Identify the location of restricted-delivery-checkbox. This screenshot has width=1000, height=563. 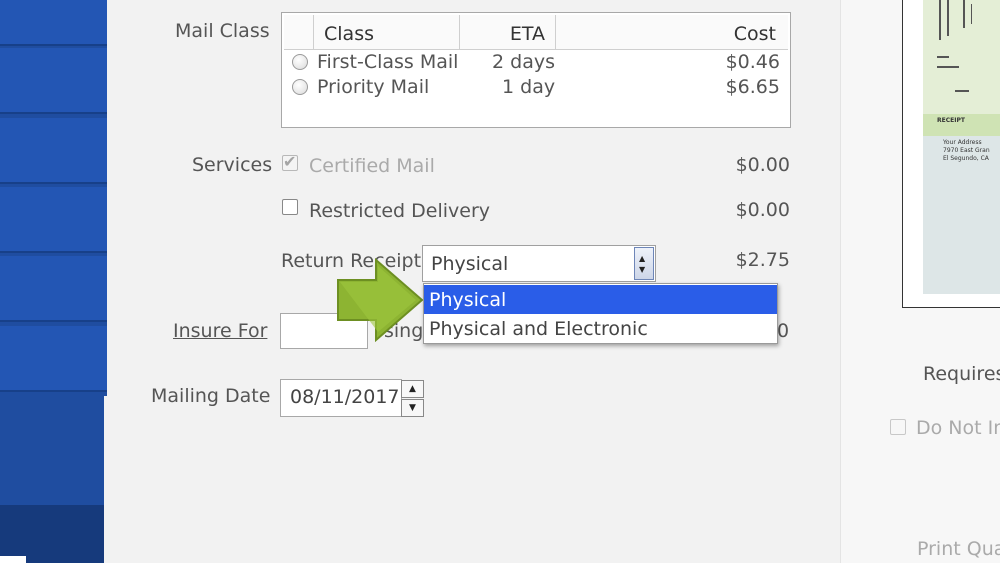
(290, 207).